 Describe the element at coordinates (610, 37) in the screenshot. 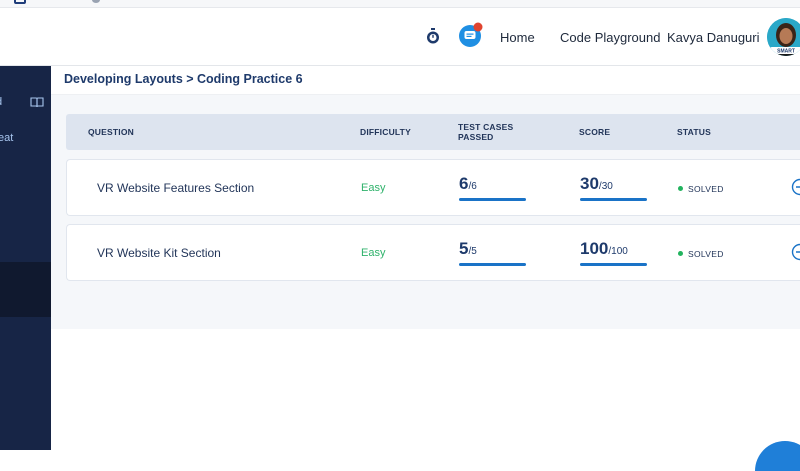

I see `nav-code-playground-link: Code Playground` at that location.